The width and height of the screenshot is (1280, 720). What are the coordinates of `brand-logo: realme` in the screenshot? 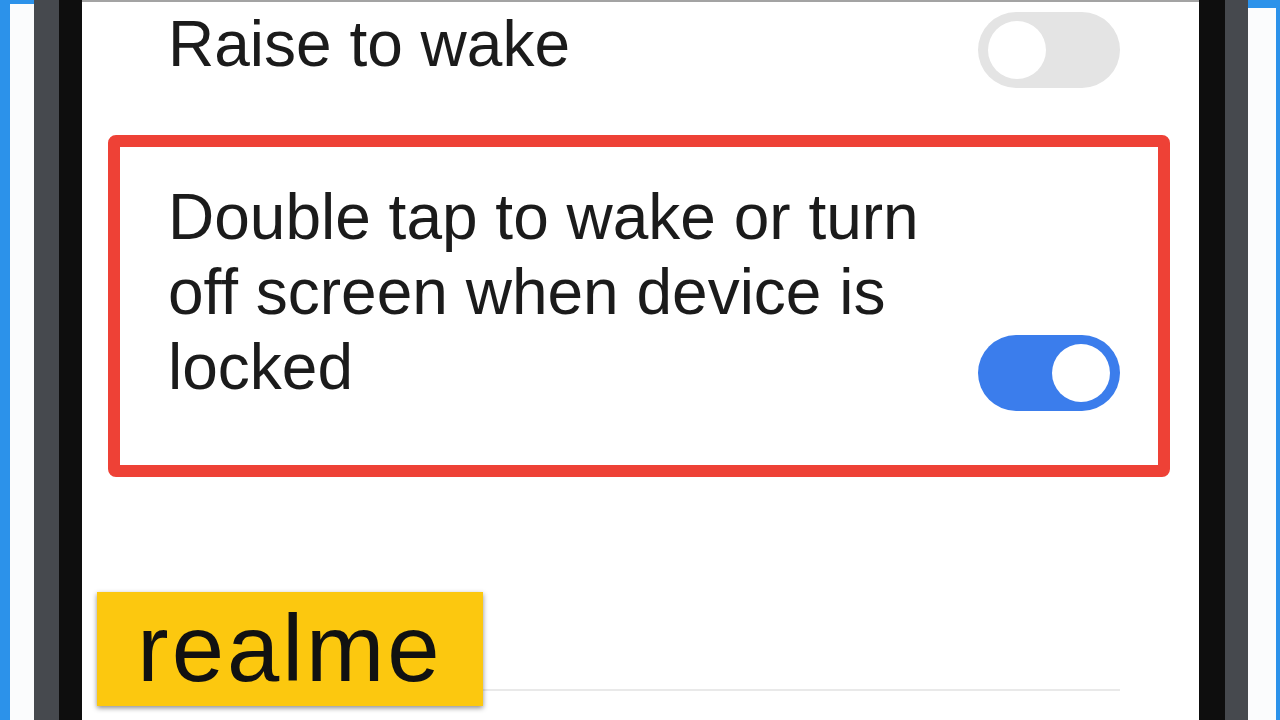 It's located at (290, 649).